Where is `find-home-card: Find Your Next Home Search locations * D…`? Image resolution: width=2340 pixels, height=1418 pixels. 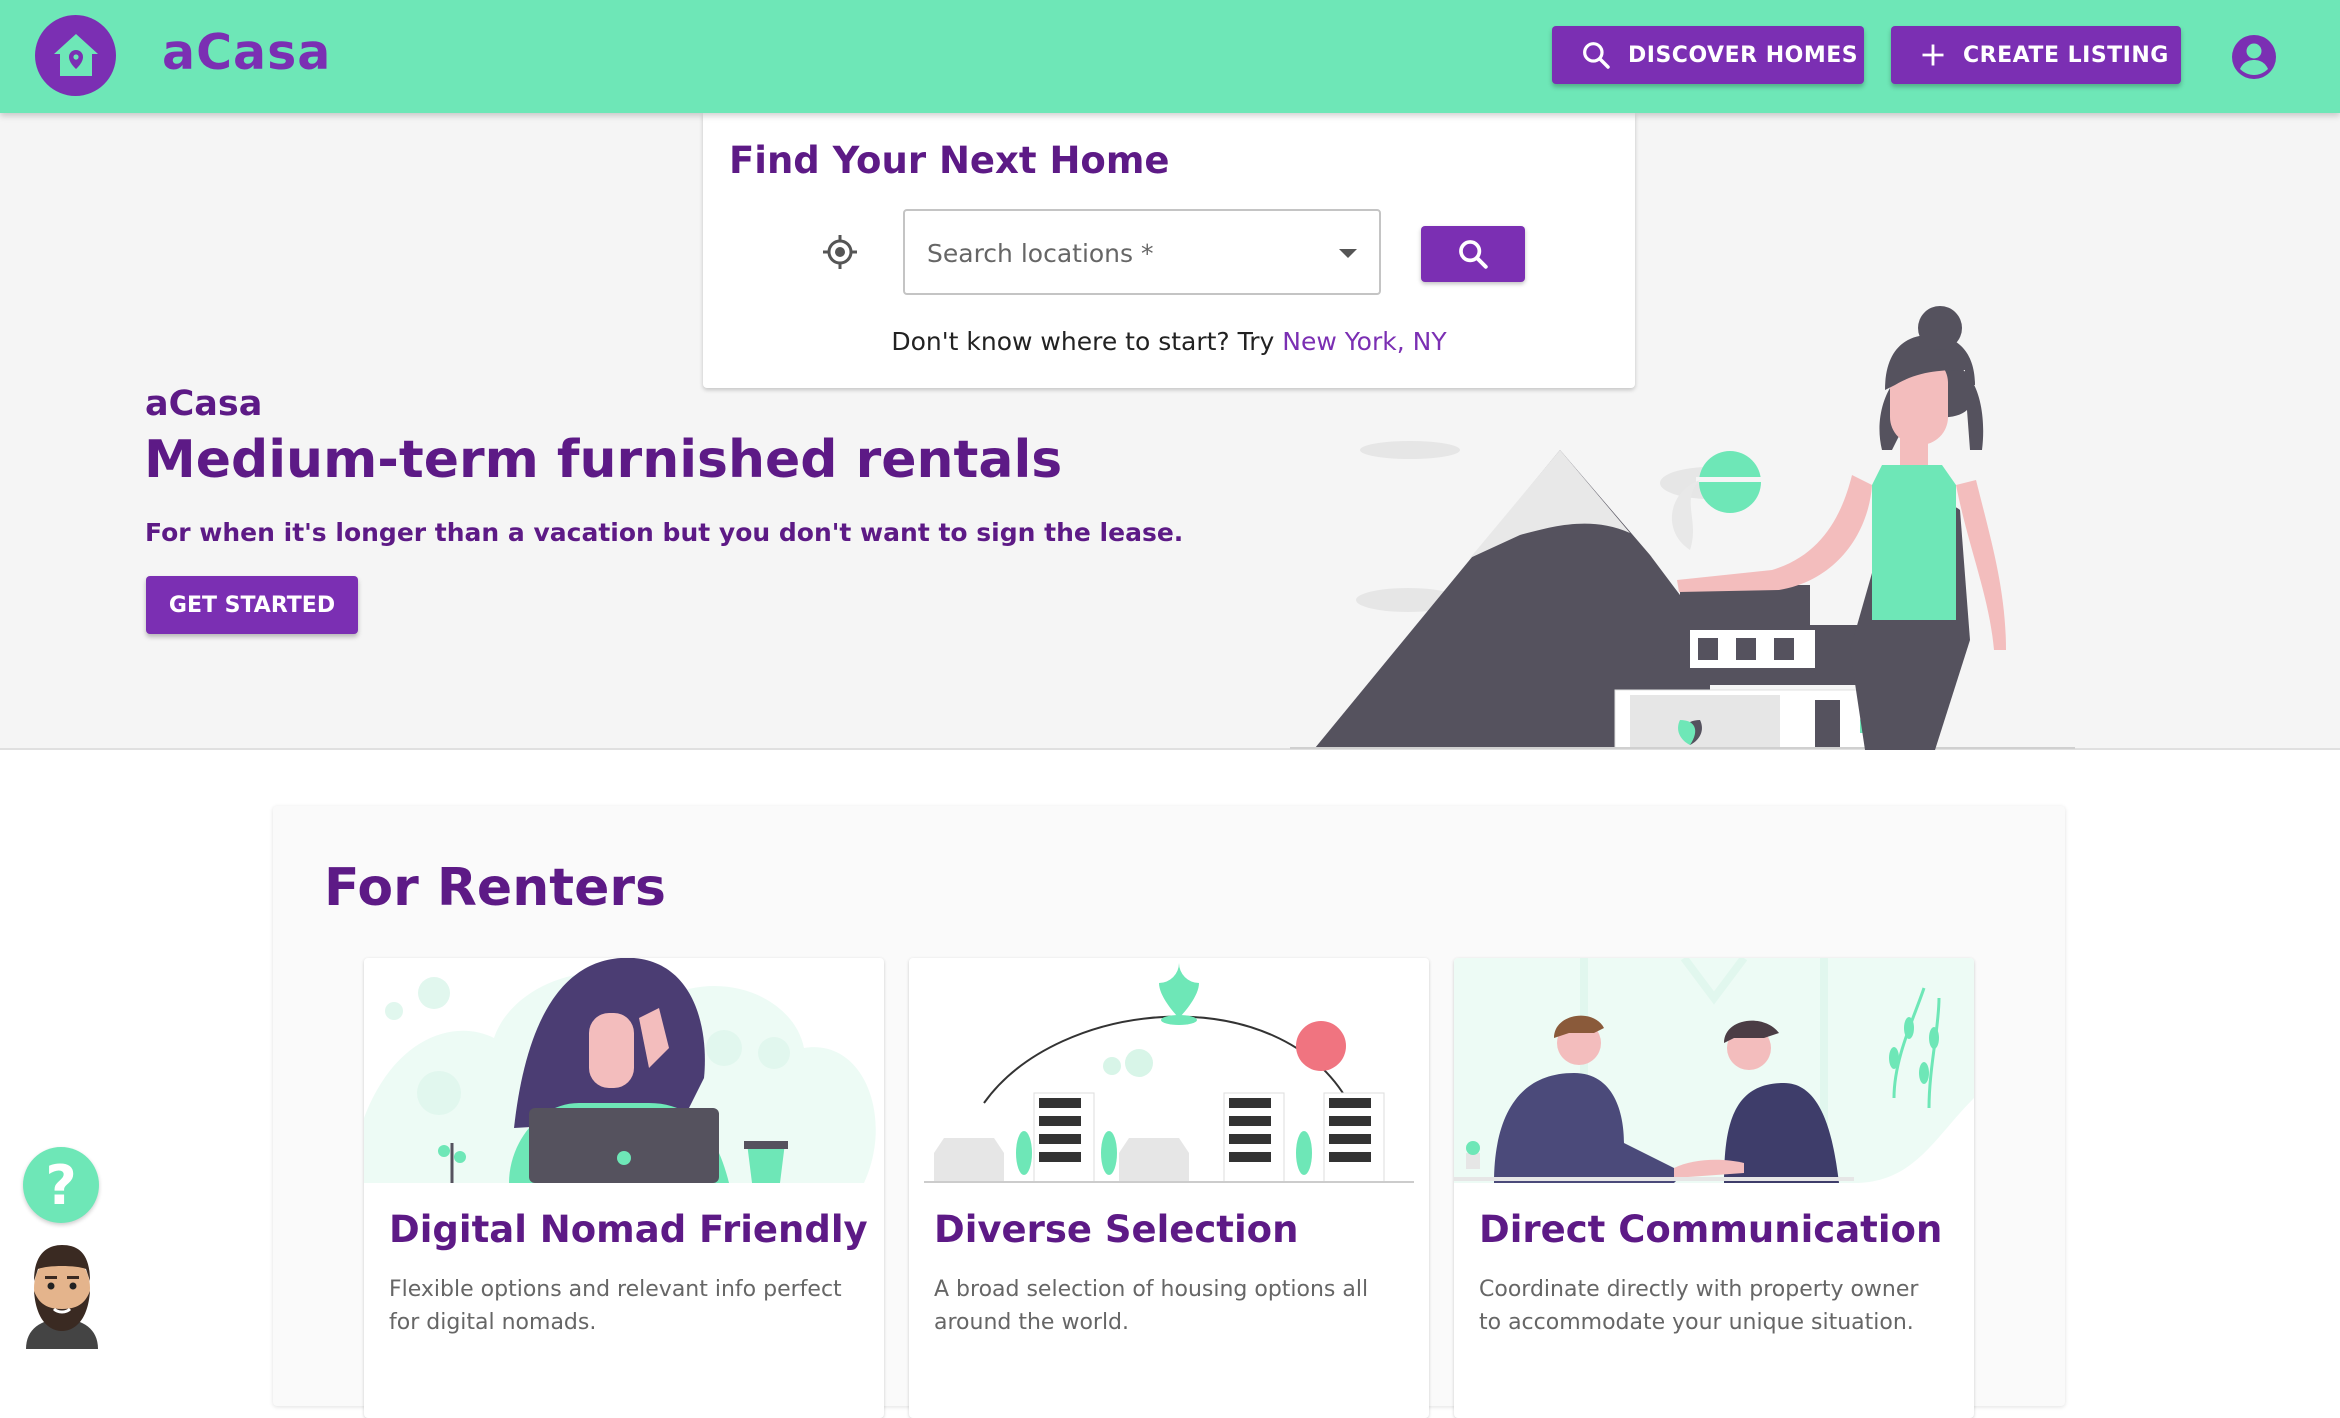 find-home-card: Find Your Next Home Search locations * D… is located at coordinates (1169, 250).